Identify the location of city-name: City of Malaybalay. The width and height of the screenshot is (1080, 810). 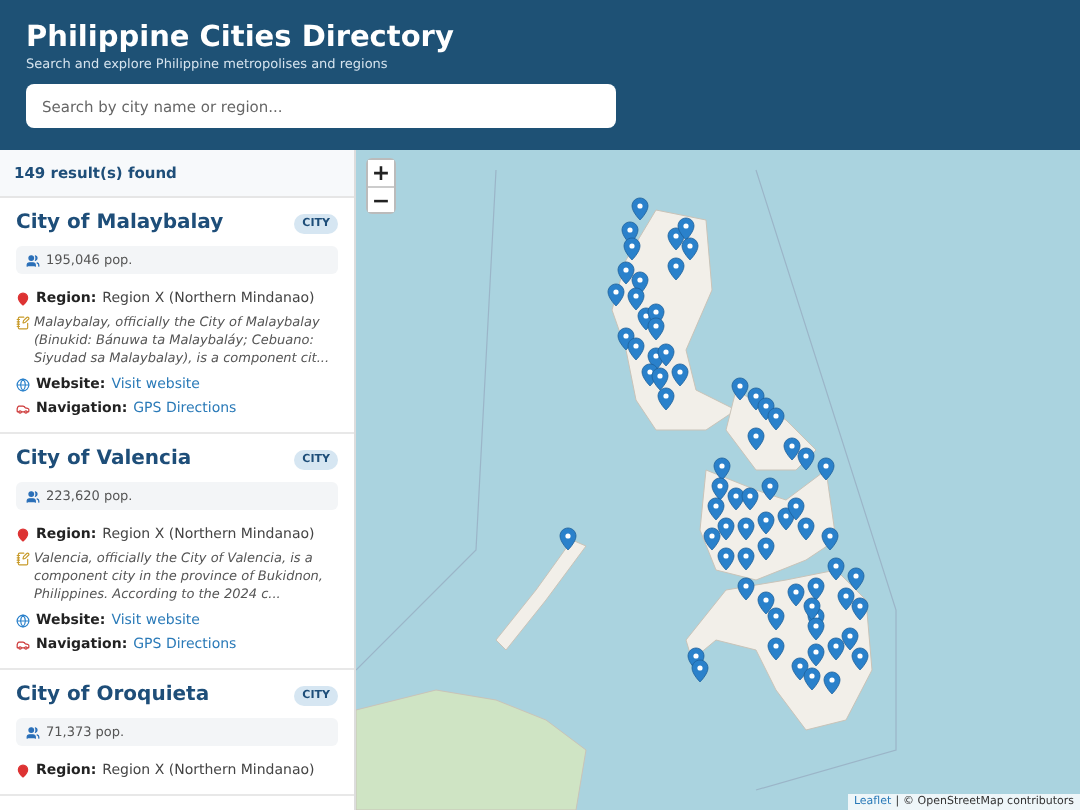
(120, 223).